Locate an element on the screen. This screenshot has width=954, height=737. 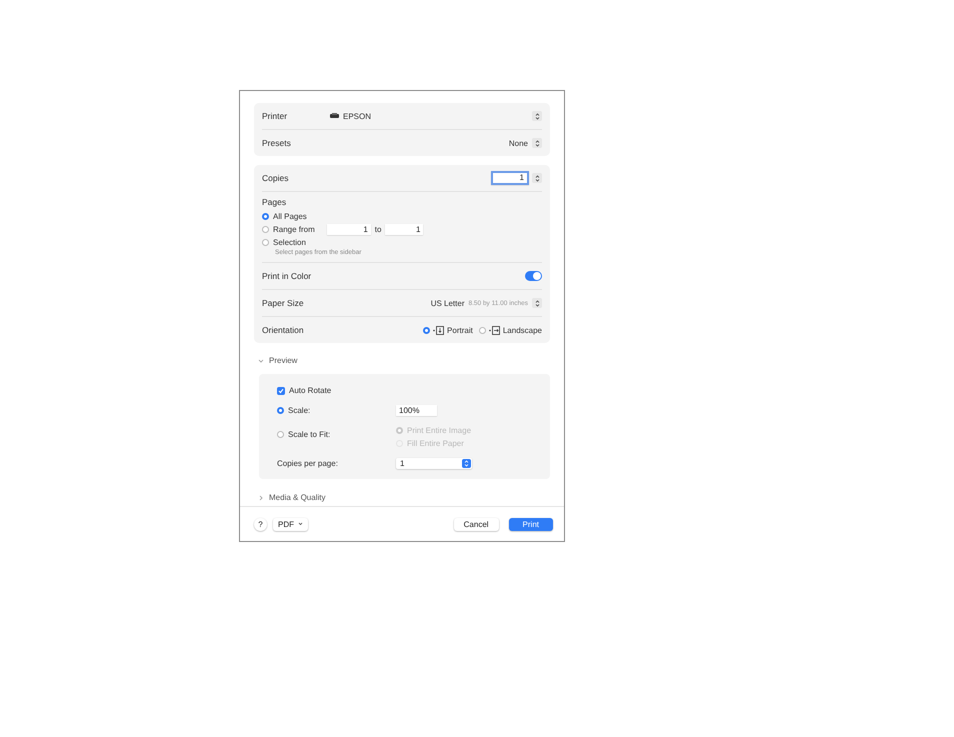
print-button: Print is located at coordinates (530, 524).